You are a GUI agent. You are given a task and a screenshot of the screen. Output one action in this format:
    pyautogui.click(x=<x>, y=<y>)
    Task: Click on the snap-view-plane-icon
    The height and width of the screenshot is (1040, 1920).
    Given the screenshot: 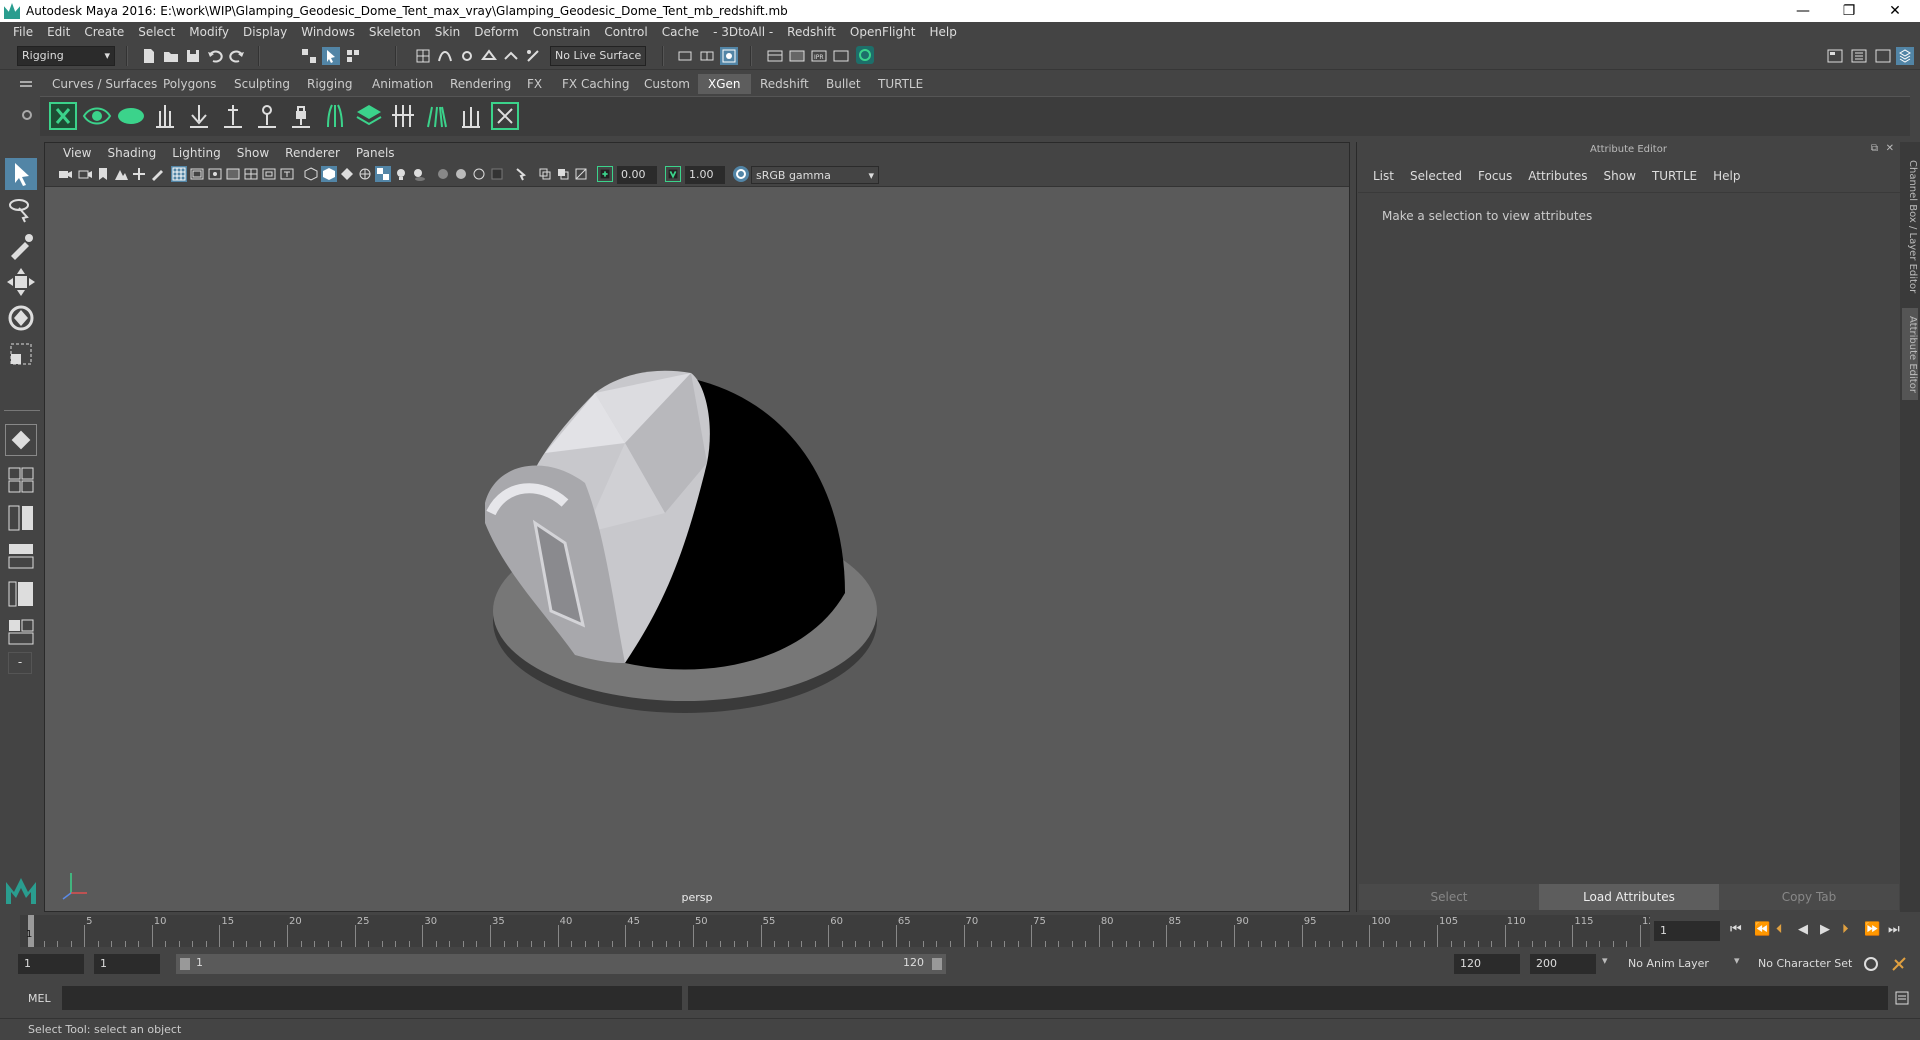 What is the action you would take?
    pyautogui.click(x=489, y=56)
    